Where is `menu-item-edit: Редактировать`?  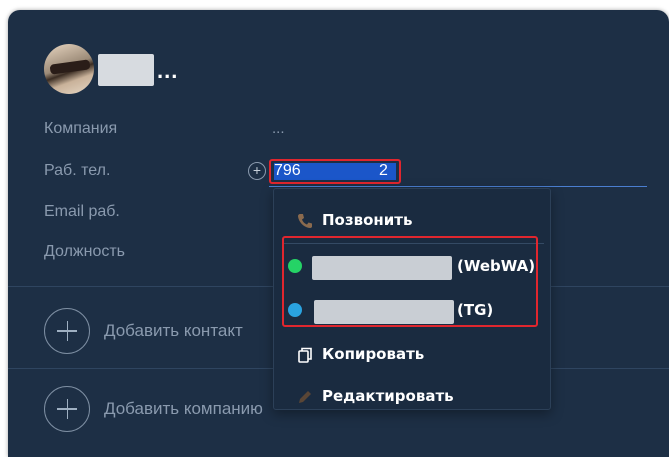
menu-item-edit: Редактировать is located at coordinates (412, 397).